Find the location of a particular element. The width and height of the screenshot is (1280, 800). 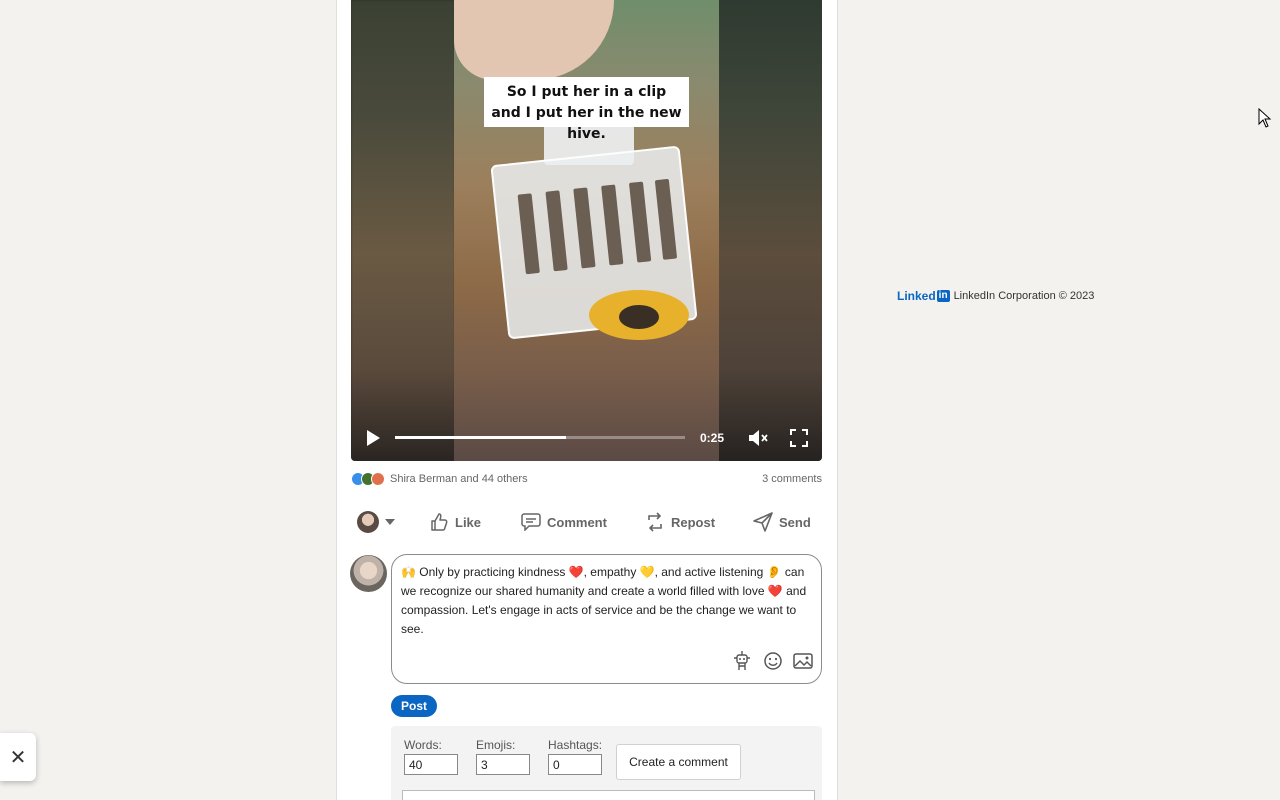

linkedin-logo: Linked in is located at coordinates (923, 296).